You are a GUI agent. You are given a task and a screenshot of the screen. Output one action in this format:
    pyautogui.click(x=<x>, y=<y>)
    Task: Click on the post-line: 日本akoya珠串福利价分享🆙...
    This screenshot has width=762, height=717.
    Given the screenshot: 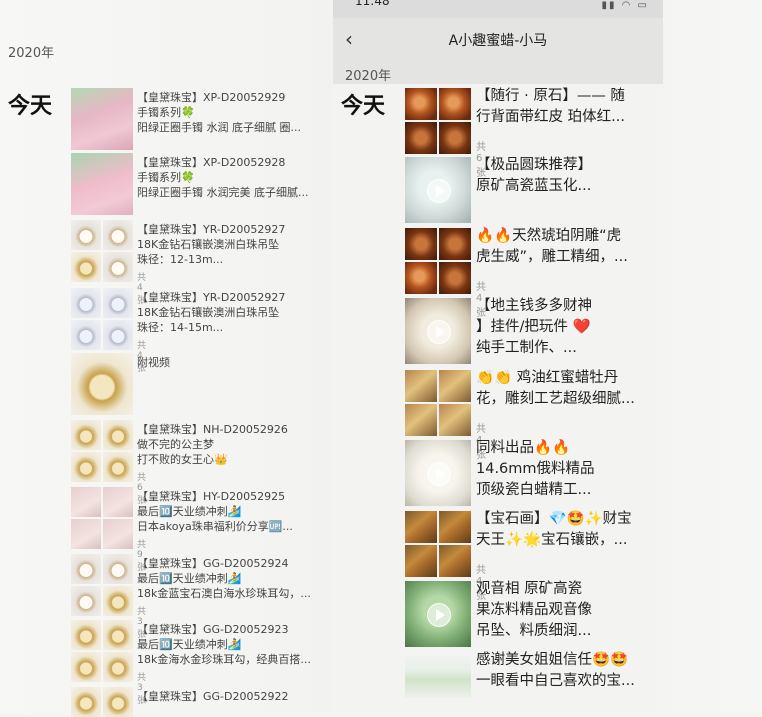 What is the action you would take?
    pyautogui.click(x=215, y=526)
    